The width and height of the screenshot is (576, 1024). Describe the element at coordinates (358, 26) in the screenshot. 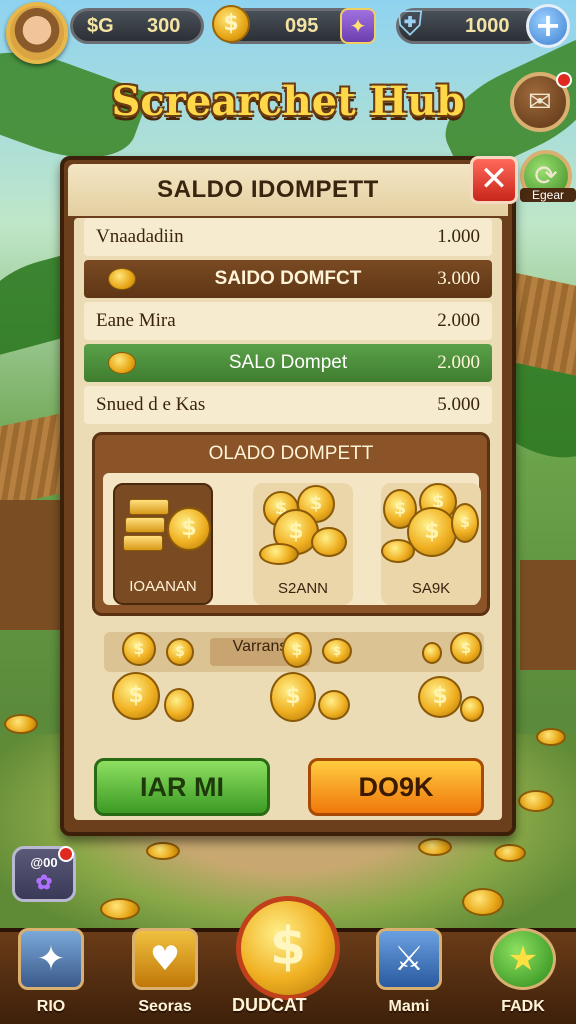

I see `gem-shop-button: ✦` at that location.